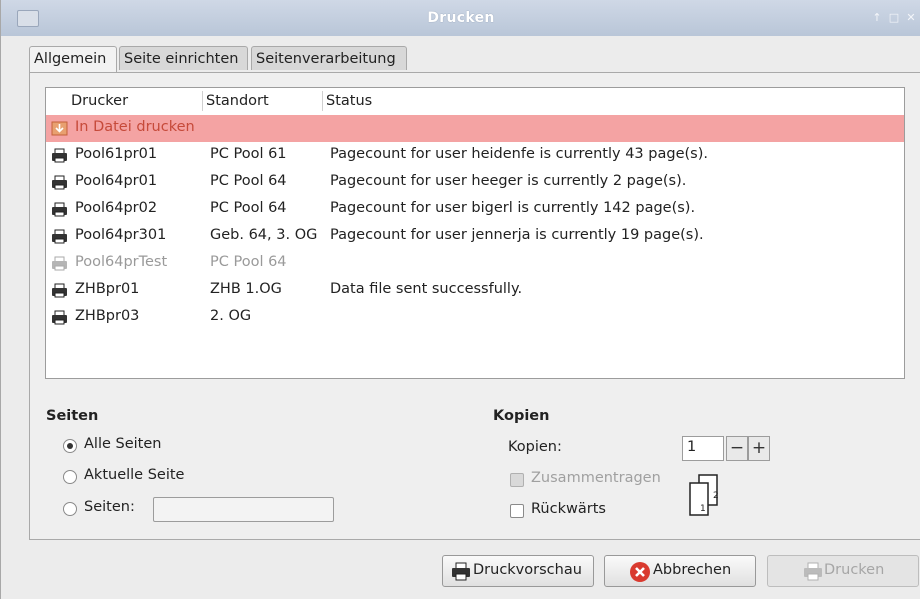 Image resolution: width=920 pixels, height=599 pixels. What do you see at coordinates (475, 263) in the screenshot?
I see `printer-row: Pool64prTest PC Pool 64` at bounding box center [475, 263].